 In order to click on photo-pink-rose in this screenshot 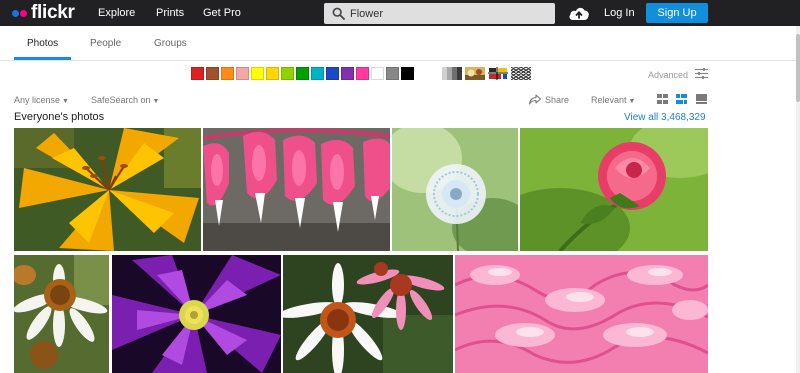, I will do `click(614, 189)`.